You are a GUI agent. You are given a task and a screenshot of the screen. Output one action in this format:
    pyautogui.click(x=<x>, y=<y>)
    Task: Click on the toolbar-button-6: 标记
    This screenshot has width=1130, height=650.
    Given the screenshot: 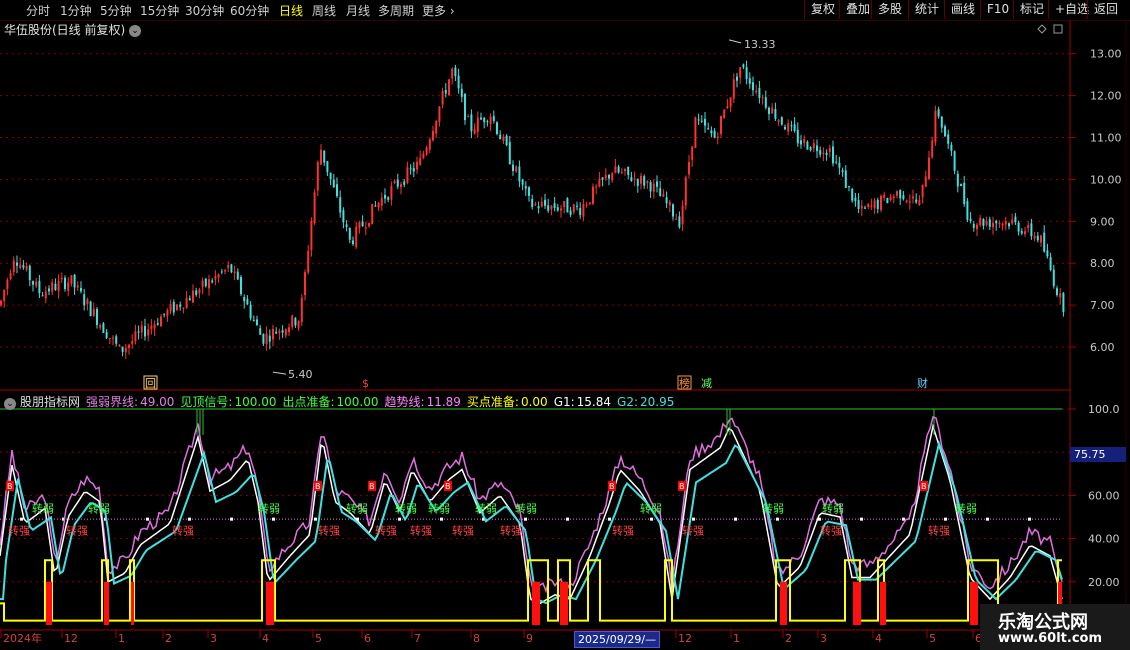 What is the action you would take?
    pyautogui.click(x=1031, y=9)
    